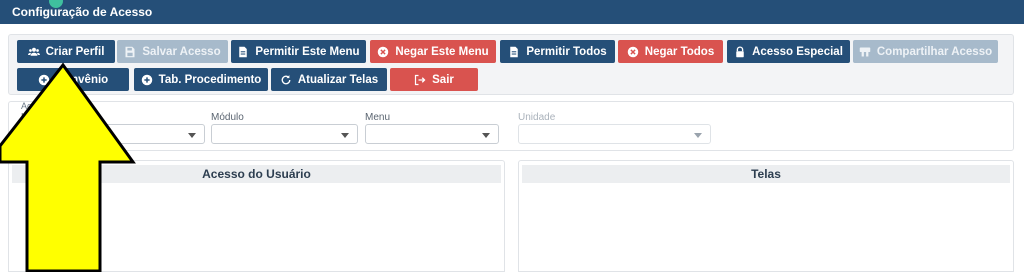  I want to click on create-profile-label: Criar Perfil, so click(75, 51).